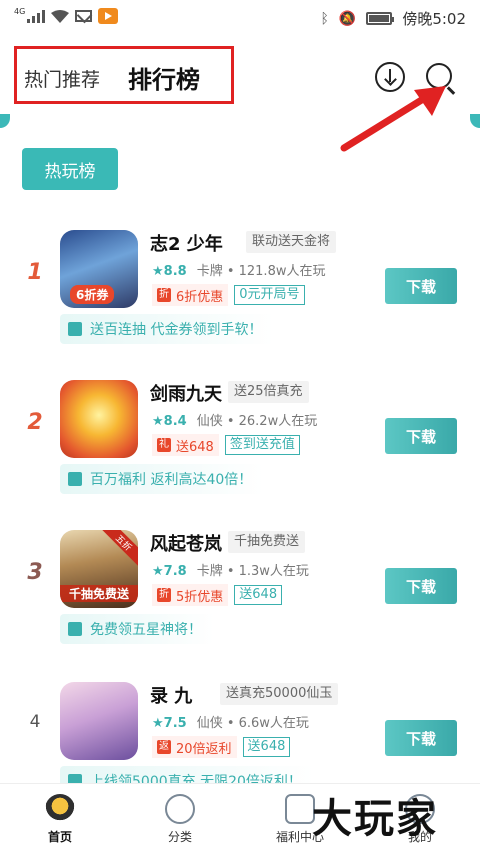 Image resolution: width=480 pixels, height=853 pixels. I want to click on discount-badge: 6折券, so click(92, 294).